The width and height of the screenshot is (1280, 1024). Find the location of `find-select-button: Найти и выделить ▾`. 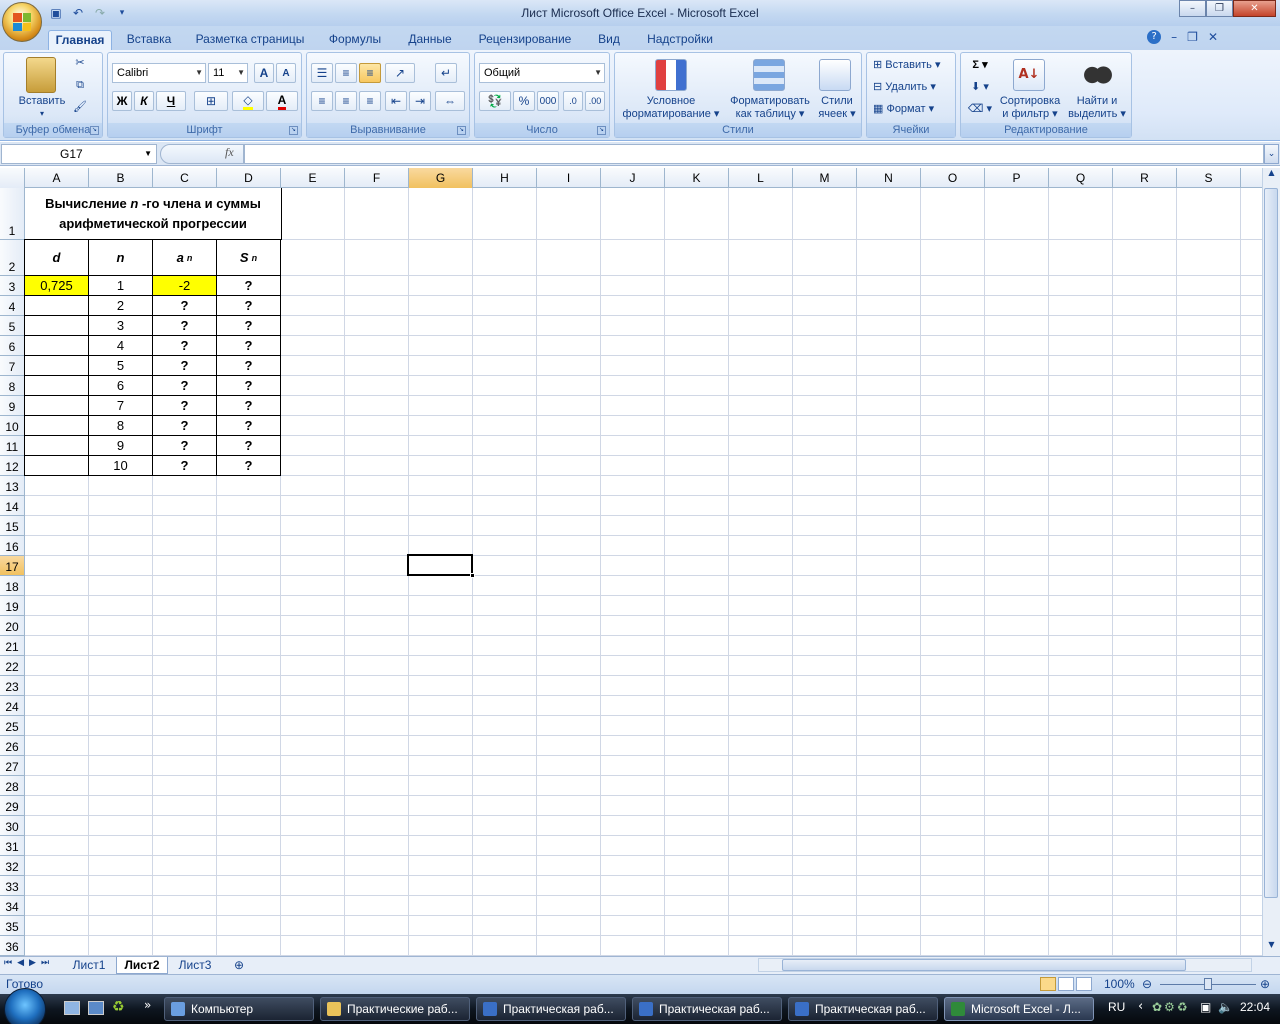

find-select-button: Найти и выделить ▾ is located at coordinates (1097, 108).